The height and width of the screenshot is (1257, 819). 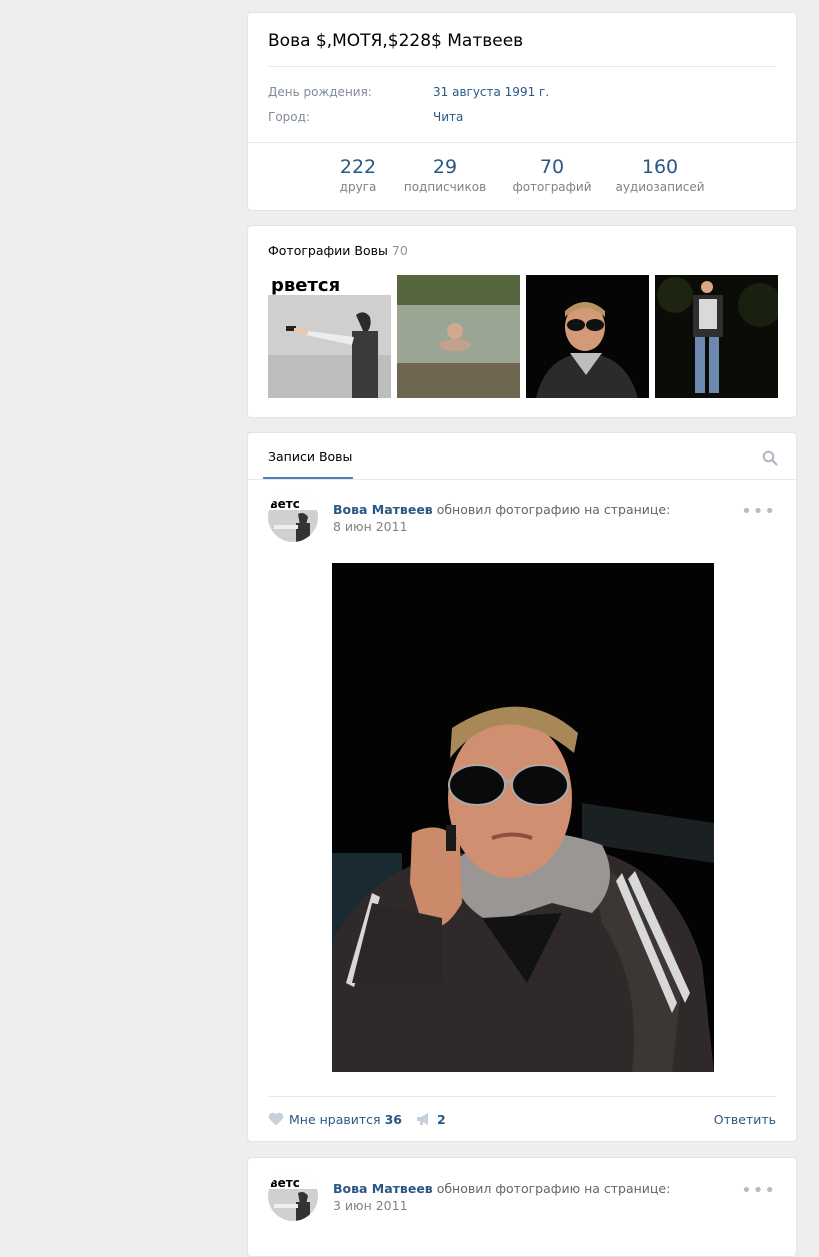 What do you see at coordinates (448, 117) in the screenshot?
I see `city-link: Чита` at bounding box center [448, 117].